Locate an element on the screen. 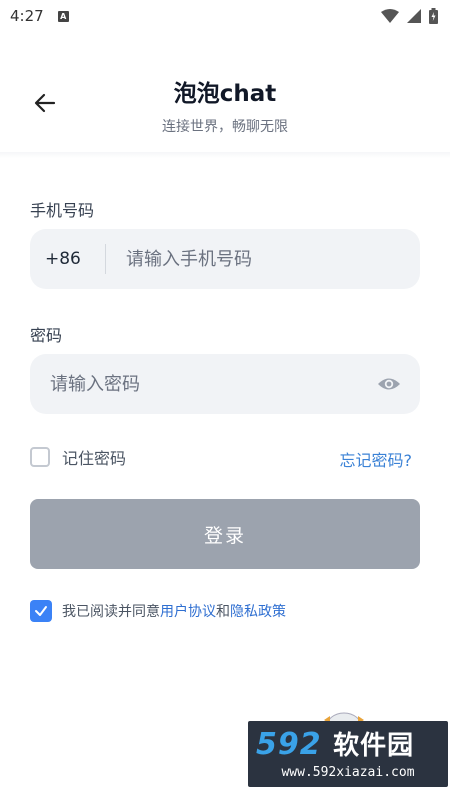  header-divider is located at coordinates (225, 155).